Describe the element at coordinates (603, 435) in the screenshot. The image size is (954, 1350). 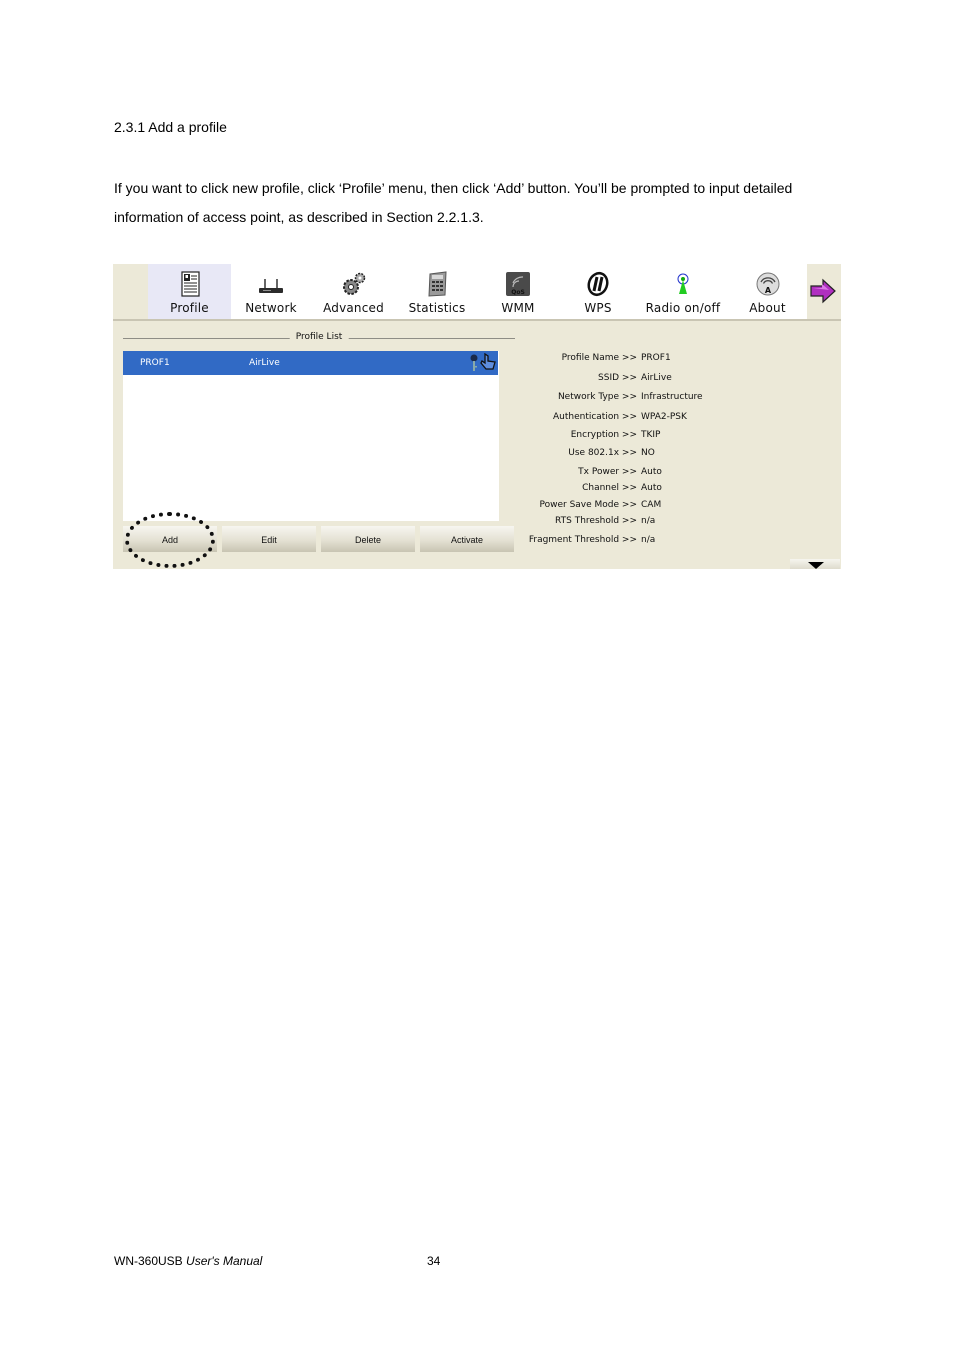
I see `detail-key: Encryption >>` at that location.